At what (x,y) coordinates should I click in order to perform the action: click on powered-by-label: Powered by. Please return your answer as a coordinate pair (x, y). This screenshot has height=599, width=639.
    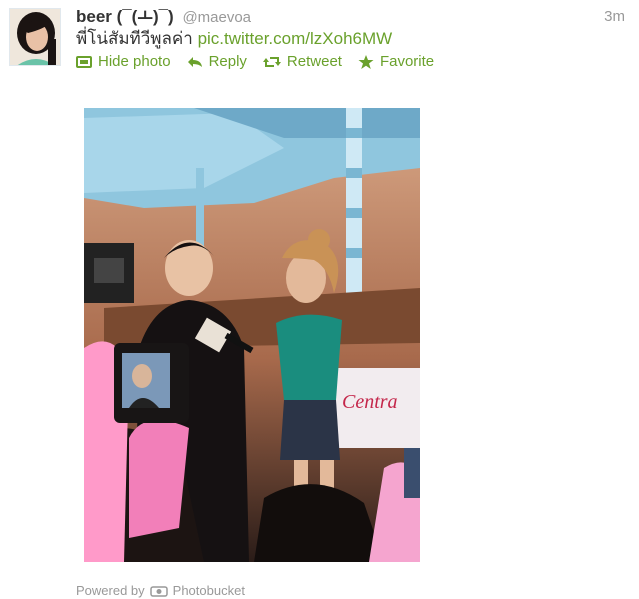
    Looking at the image, I should click on (110, 590).